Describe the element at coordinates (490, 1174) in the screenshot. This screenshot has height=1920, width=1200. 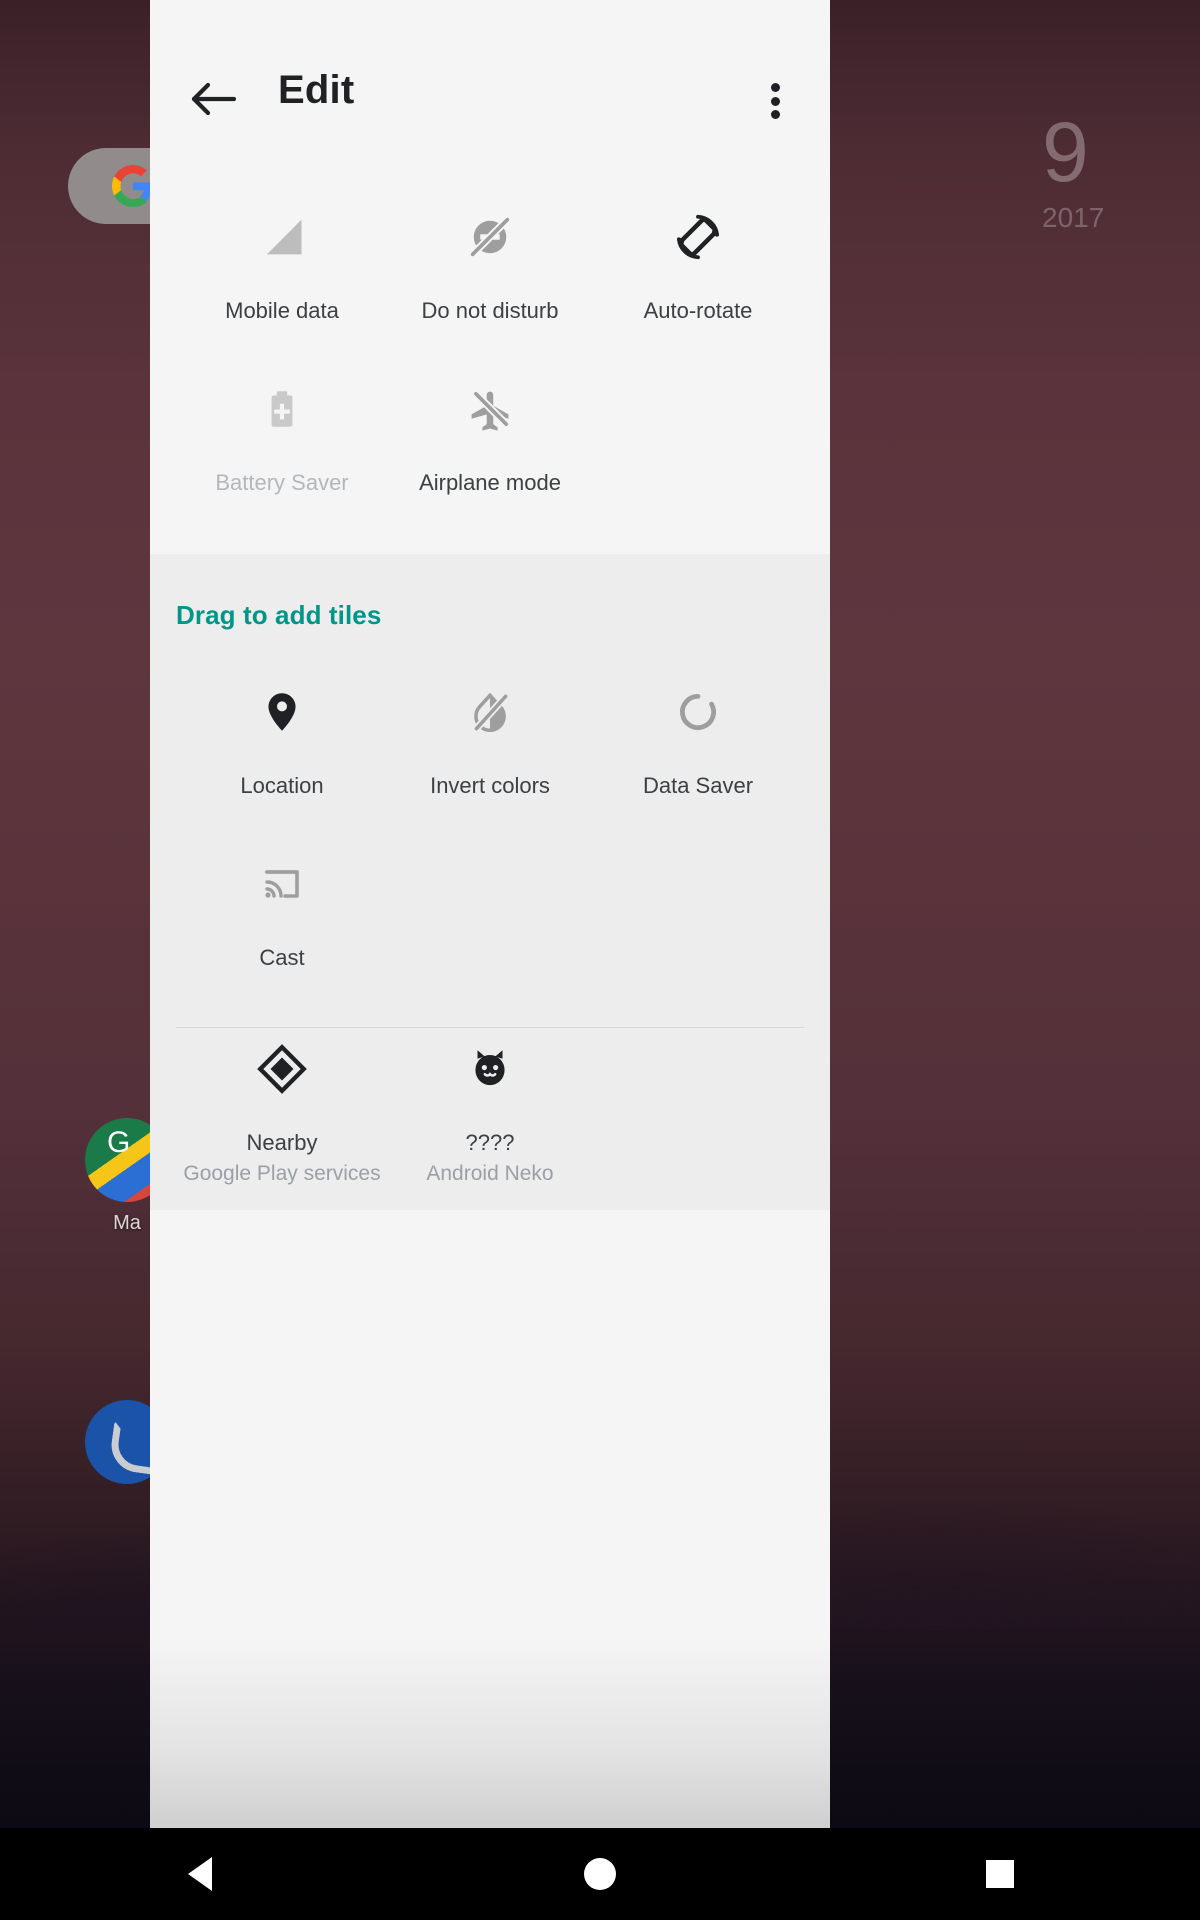
I see `tile-sublabel: Android Neko` at that location.